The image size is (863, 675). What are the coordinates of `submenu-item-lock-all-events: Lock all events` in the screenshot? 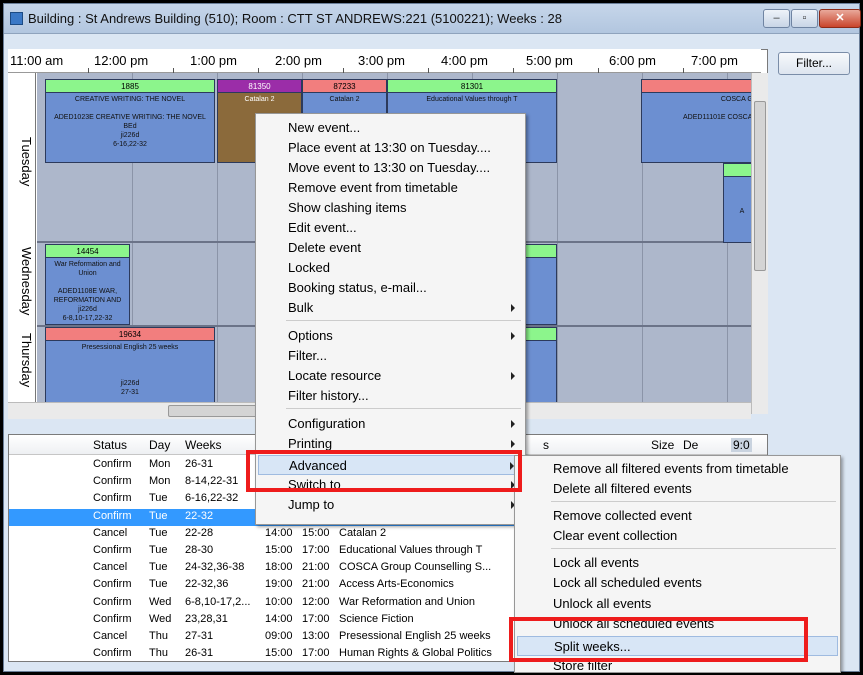 It's located at (677, 563).